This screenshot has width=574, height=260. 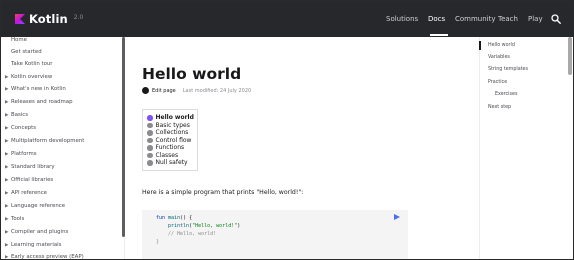 What do you see at coordinates (164, 91) in the screenshot?
I see `edit-page-link: Edit page` at bounding box center [164, 91].